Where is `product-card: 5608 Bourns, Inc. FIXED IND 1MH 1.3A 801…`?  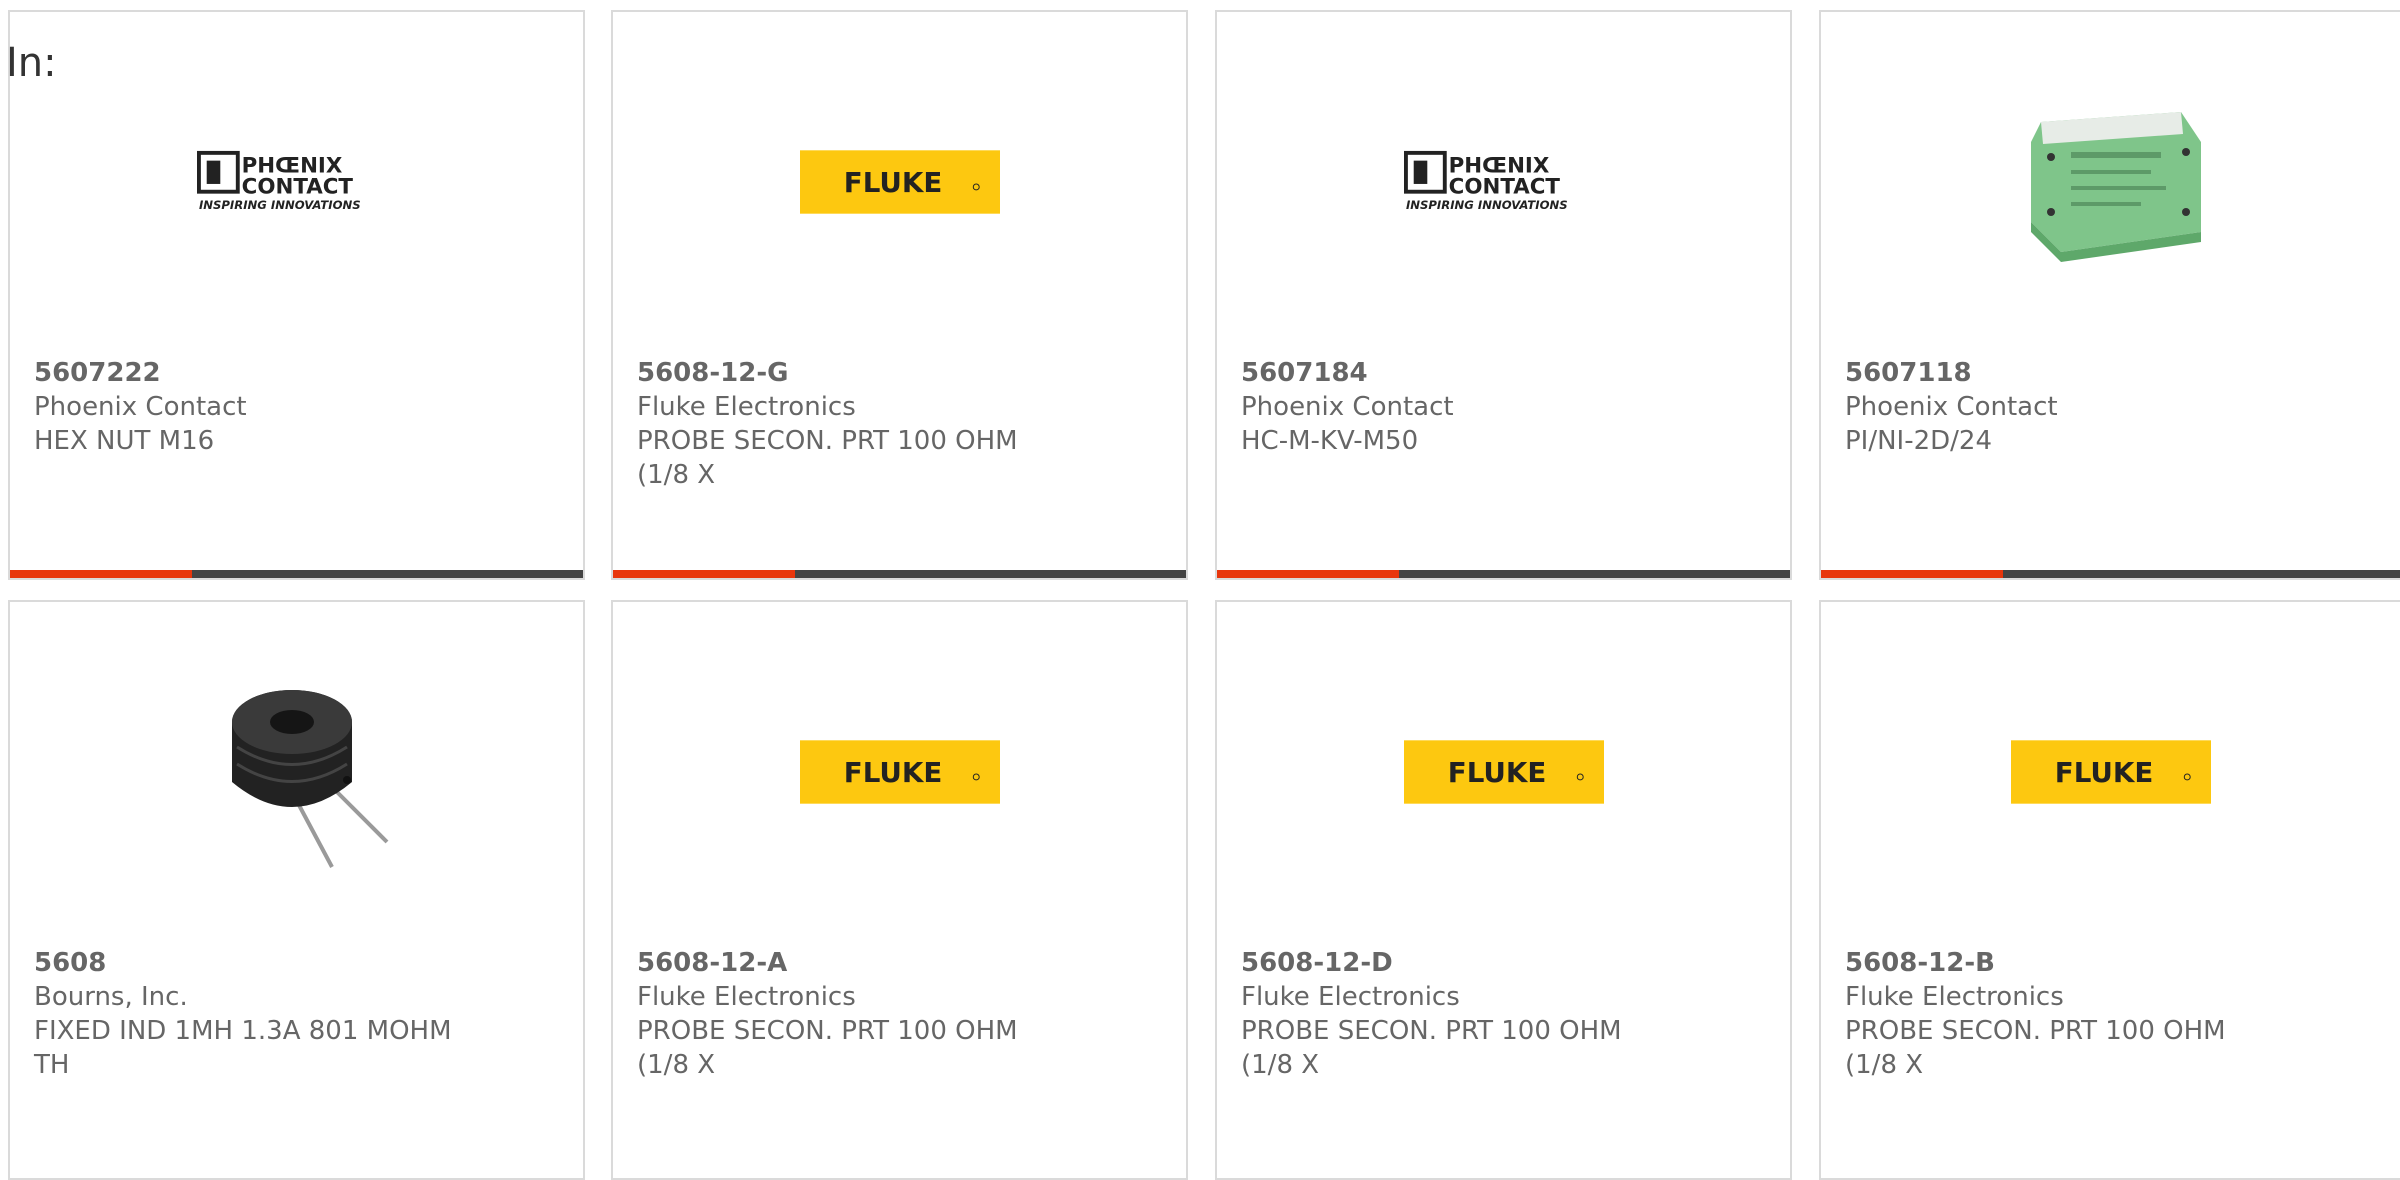
product-card: 5608 Bourns, Inc. FIXED IND 1MH 1.3A 801… is located at coordinates (296, 890).